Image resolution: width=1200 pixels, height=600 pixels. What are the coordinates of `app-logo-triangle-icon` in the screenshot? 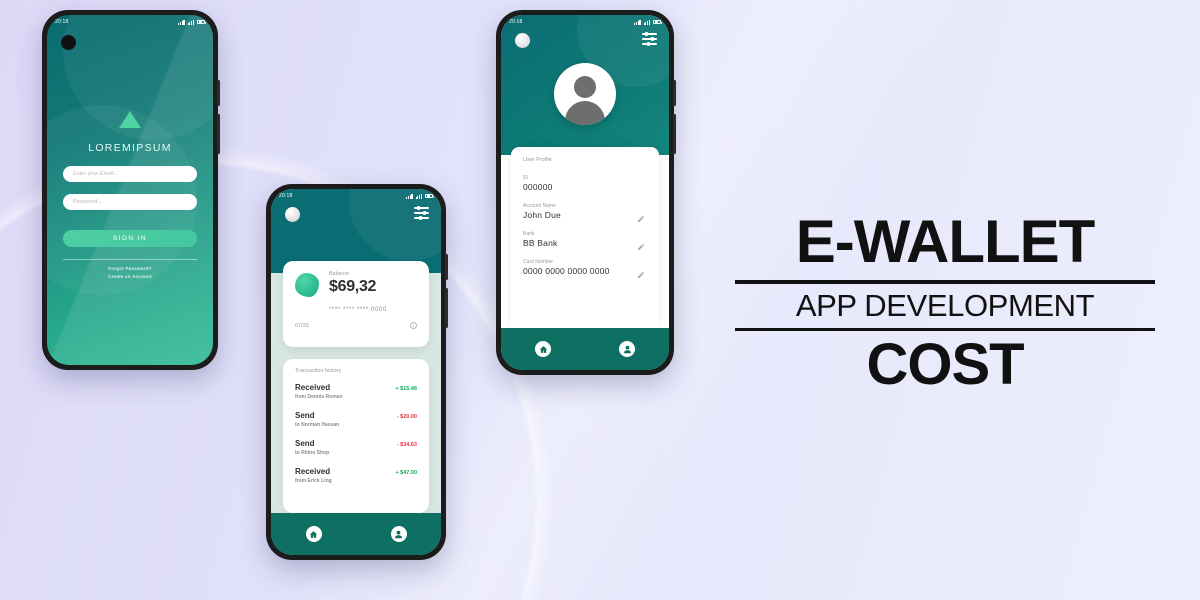 It's located at (130, 119).